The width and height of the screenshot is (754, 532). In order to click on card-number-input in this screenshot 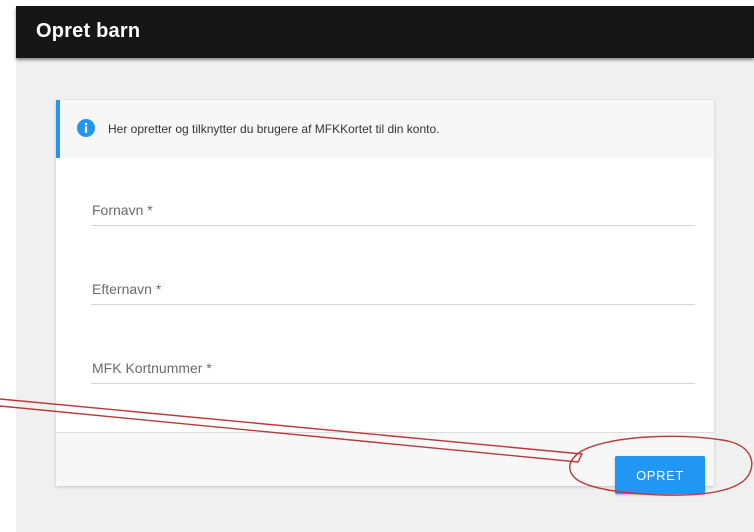, I will do `click(393, 368)`.